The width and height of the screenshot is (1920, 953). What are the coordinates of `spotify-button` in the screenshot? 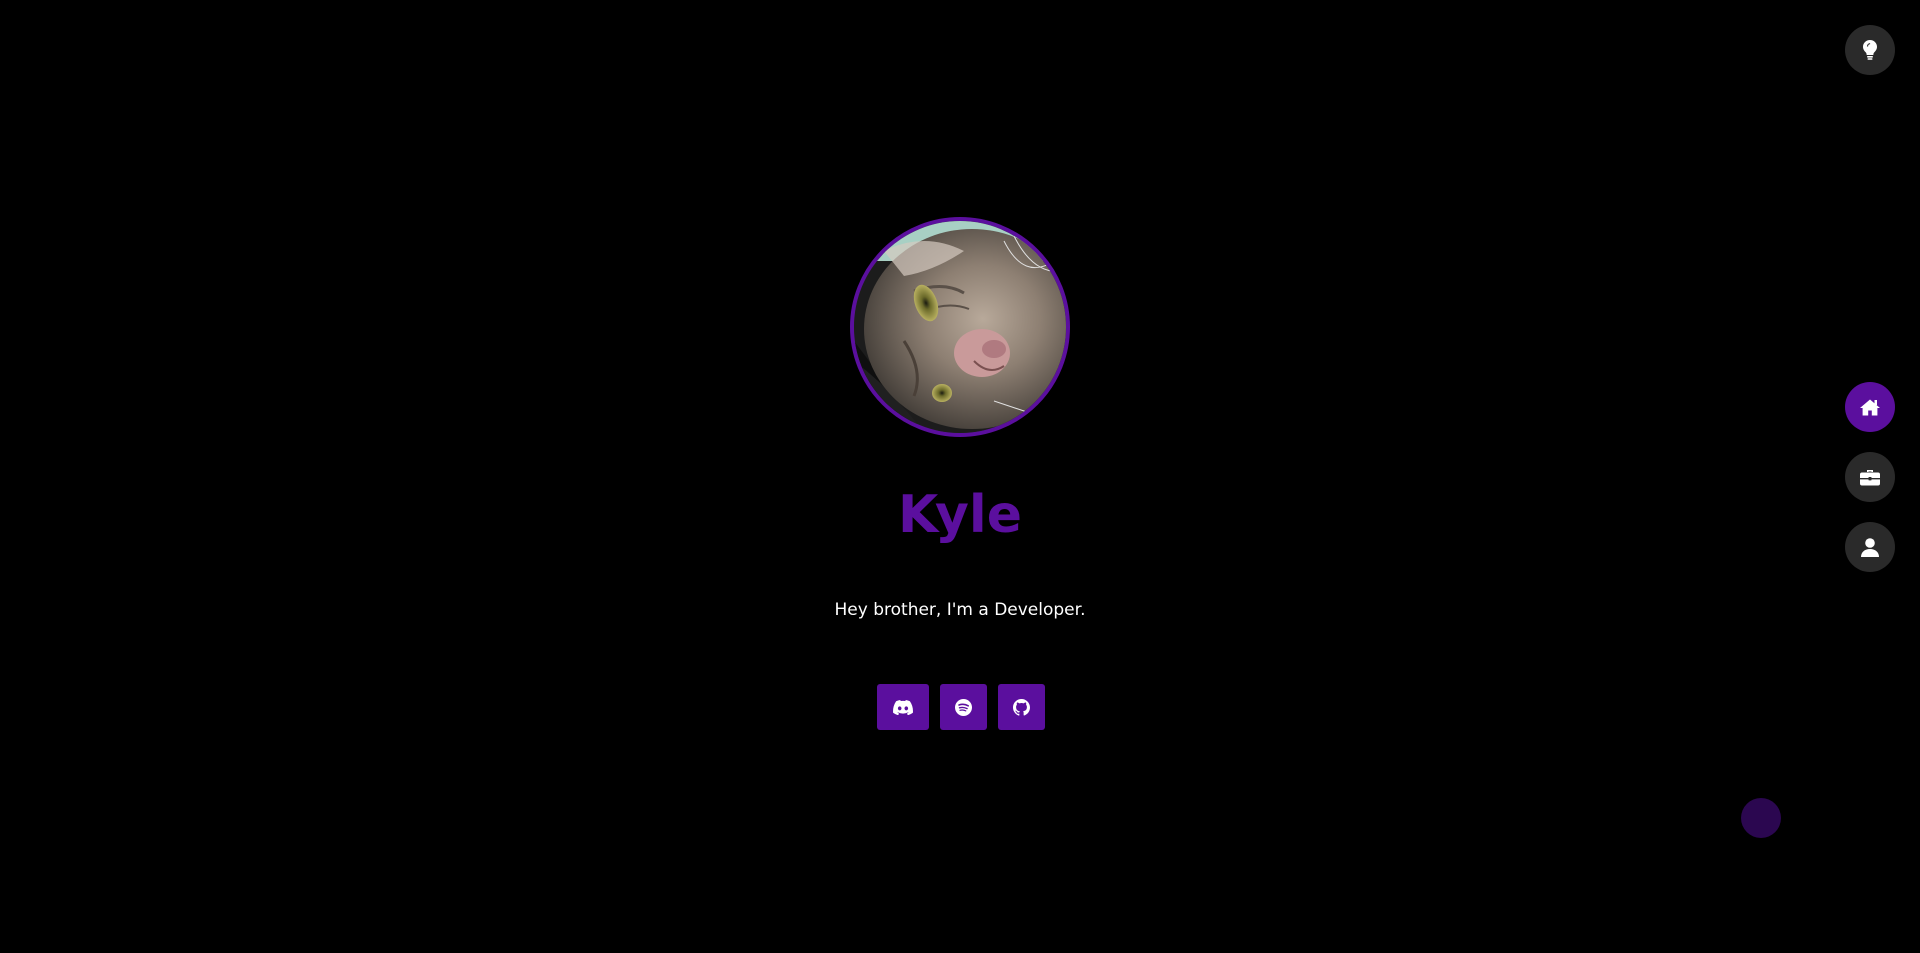 It's located at (963, 707).